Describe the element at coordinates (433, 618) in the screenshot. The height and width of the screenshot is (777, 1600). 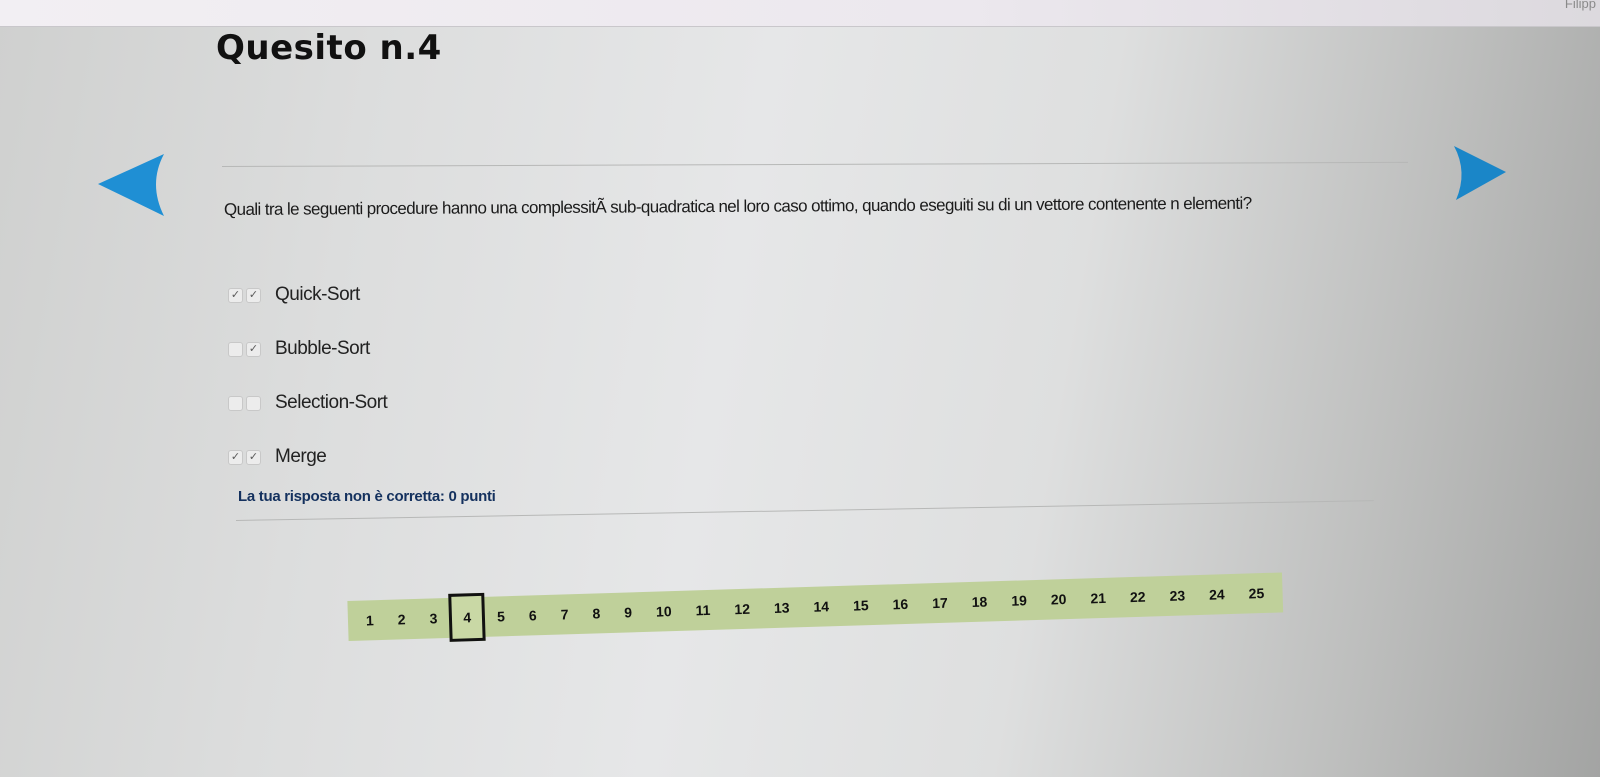
I see `page-button-3: 3` at that location.